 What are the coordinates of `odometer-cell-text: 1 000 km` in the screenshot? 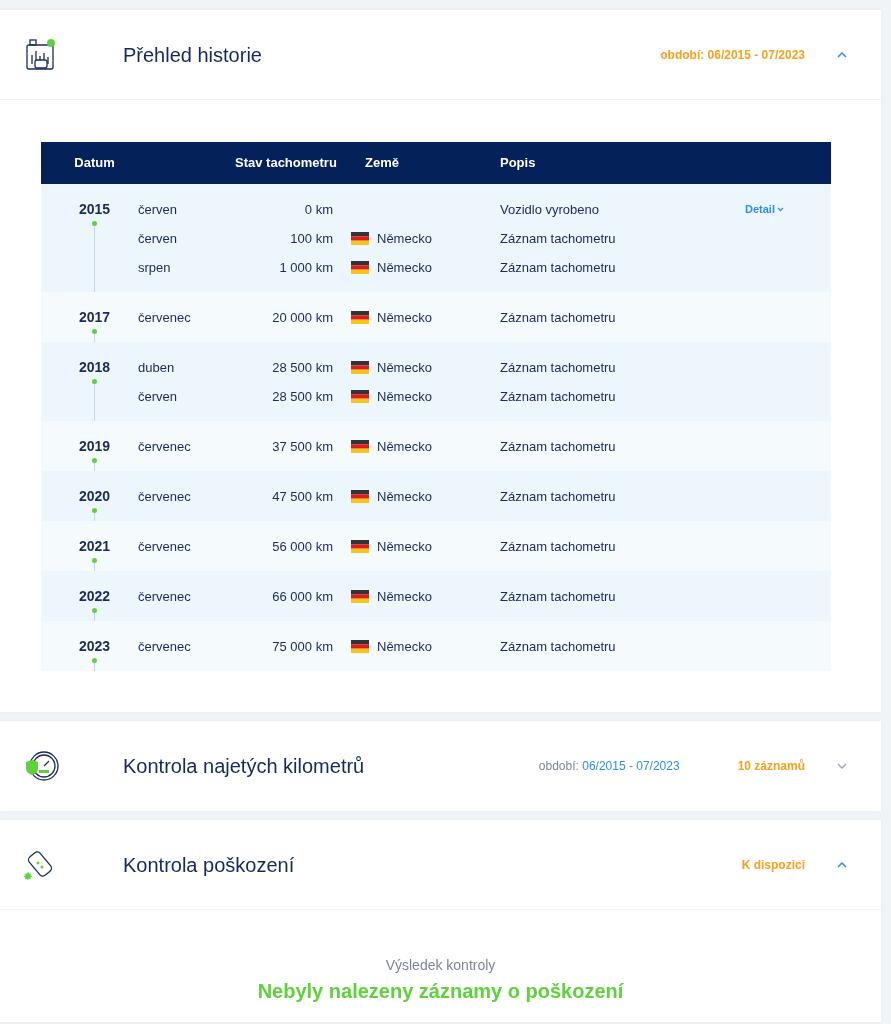 It's located at (305, 267).